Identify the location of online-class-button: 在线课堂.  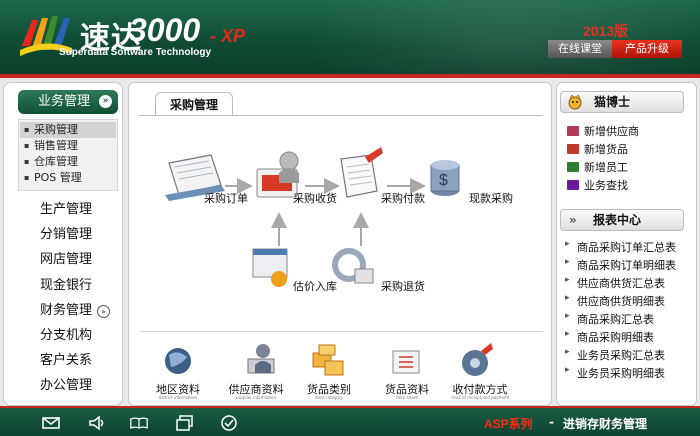
(580, 49).